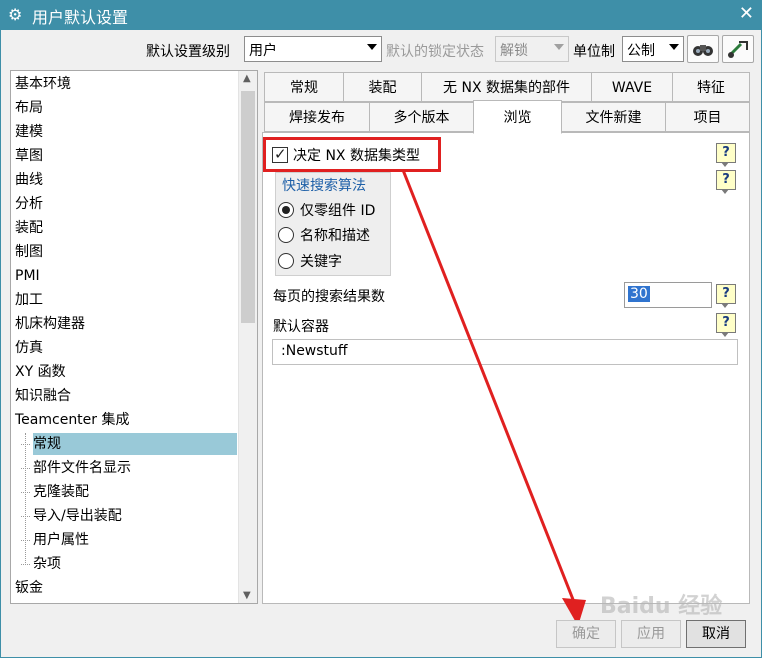 Image resolution: width=762 pixels, height=658 pixels. I want to click on tab-wave: WAVE, so click(632, 87).